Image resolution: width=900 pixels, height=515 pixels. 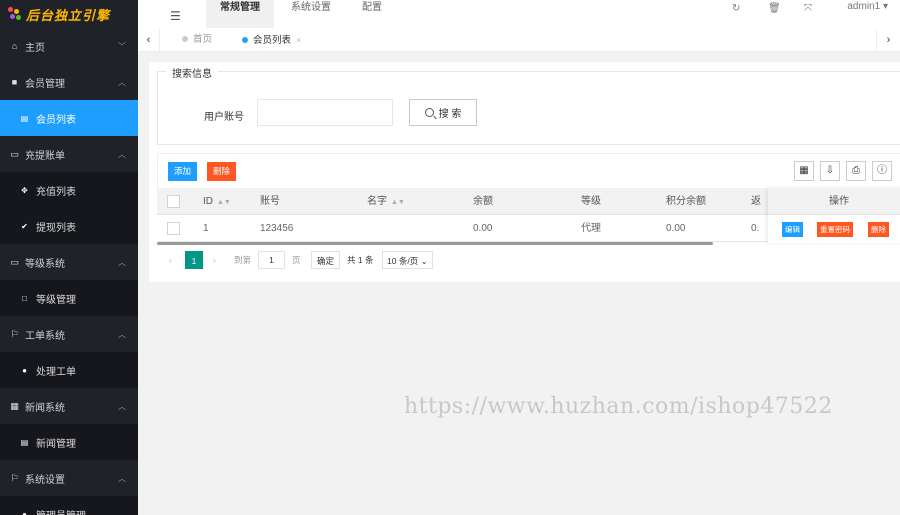 I want to click on select-all-checkbox, so click(x=173, y=201).